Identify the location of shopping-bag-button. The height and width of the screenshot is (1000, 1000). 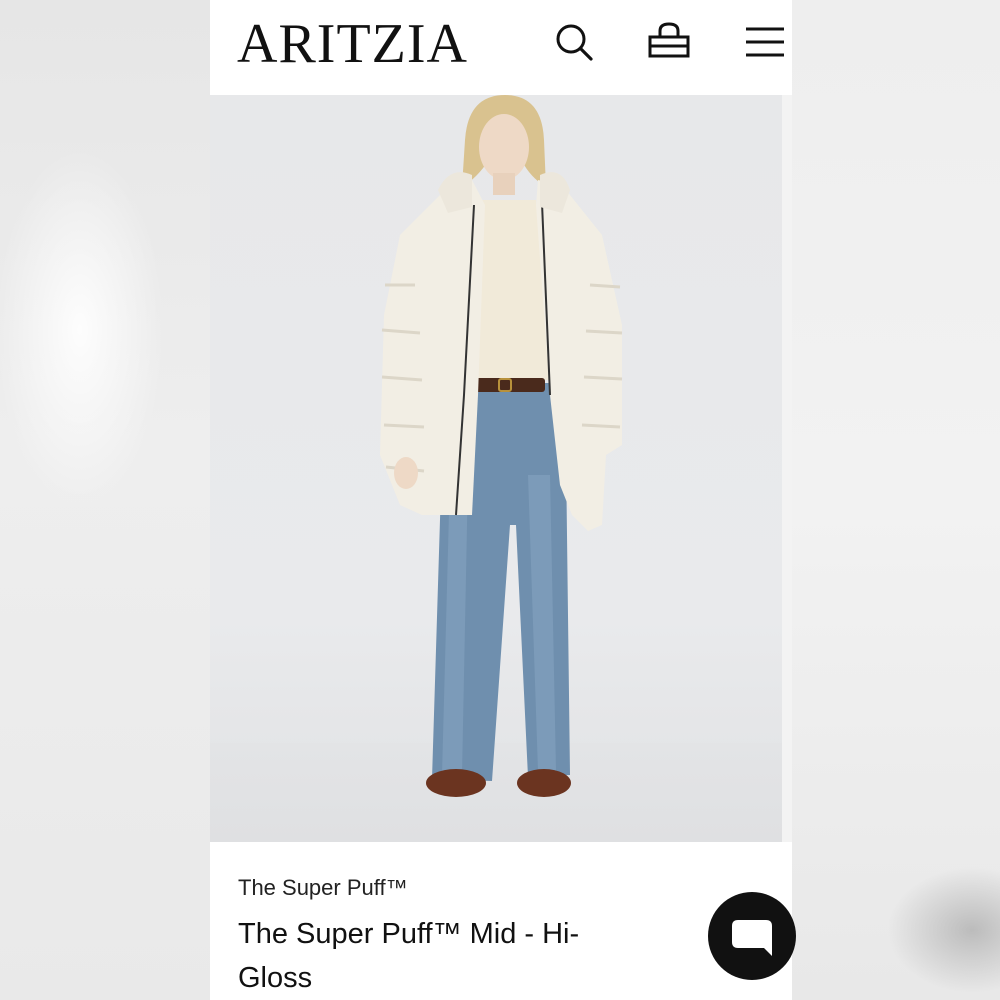
(669, 42).